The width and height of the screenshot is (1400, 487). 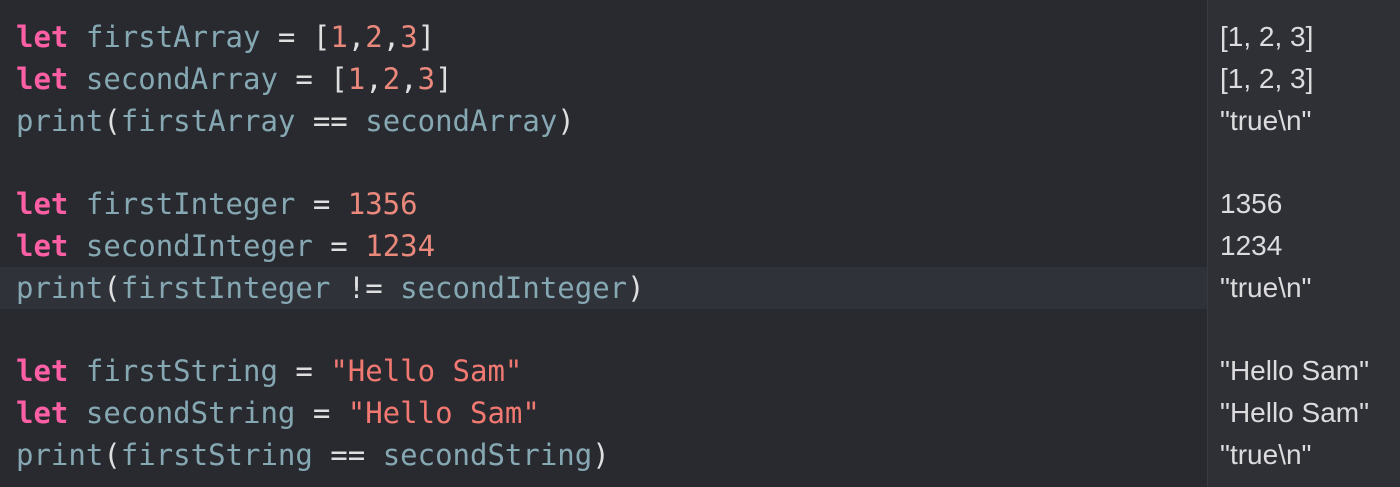 What do you see at coordinates (382, 204) in the screenshot?
I see `code-token-num: 1356` at bounding box center [382, 204].